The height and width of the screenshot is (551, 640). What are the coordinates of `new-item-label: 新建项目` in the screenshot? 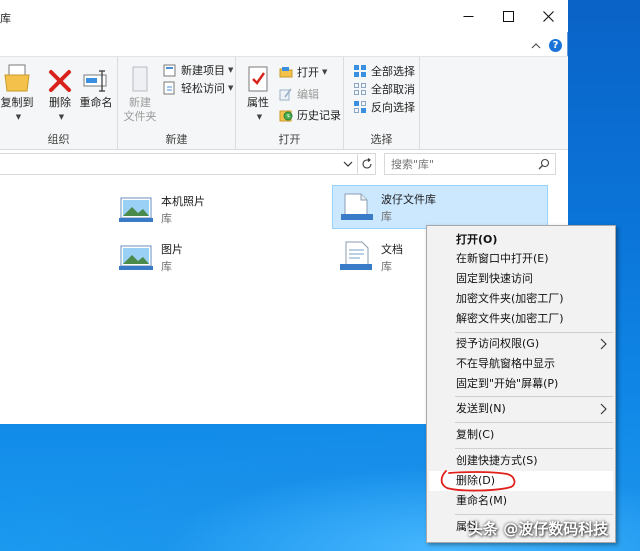 It's located at (203, 70).